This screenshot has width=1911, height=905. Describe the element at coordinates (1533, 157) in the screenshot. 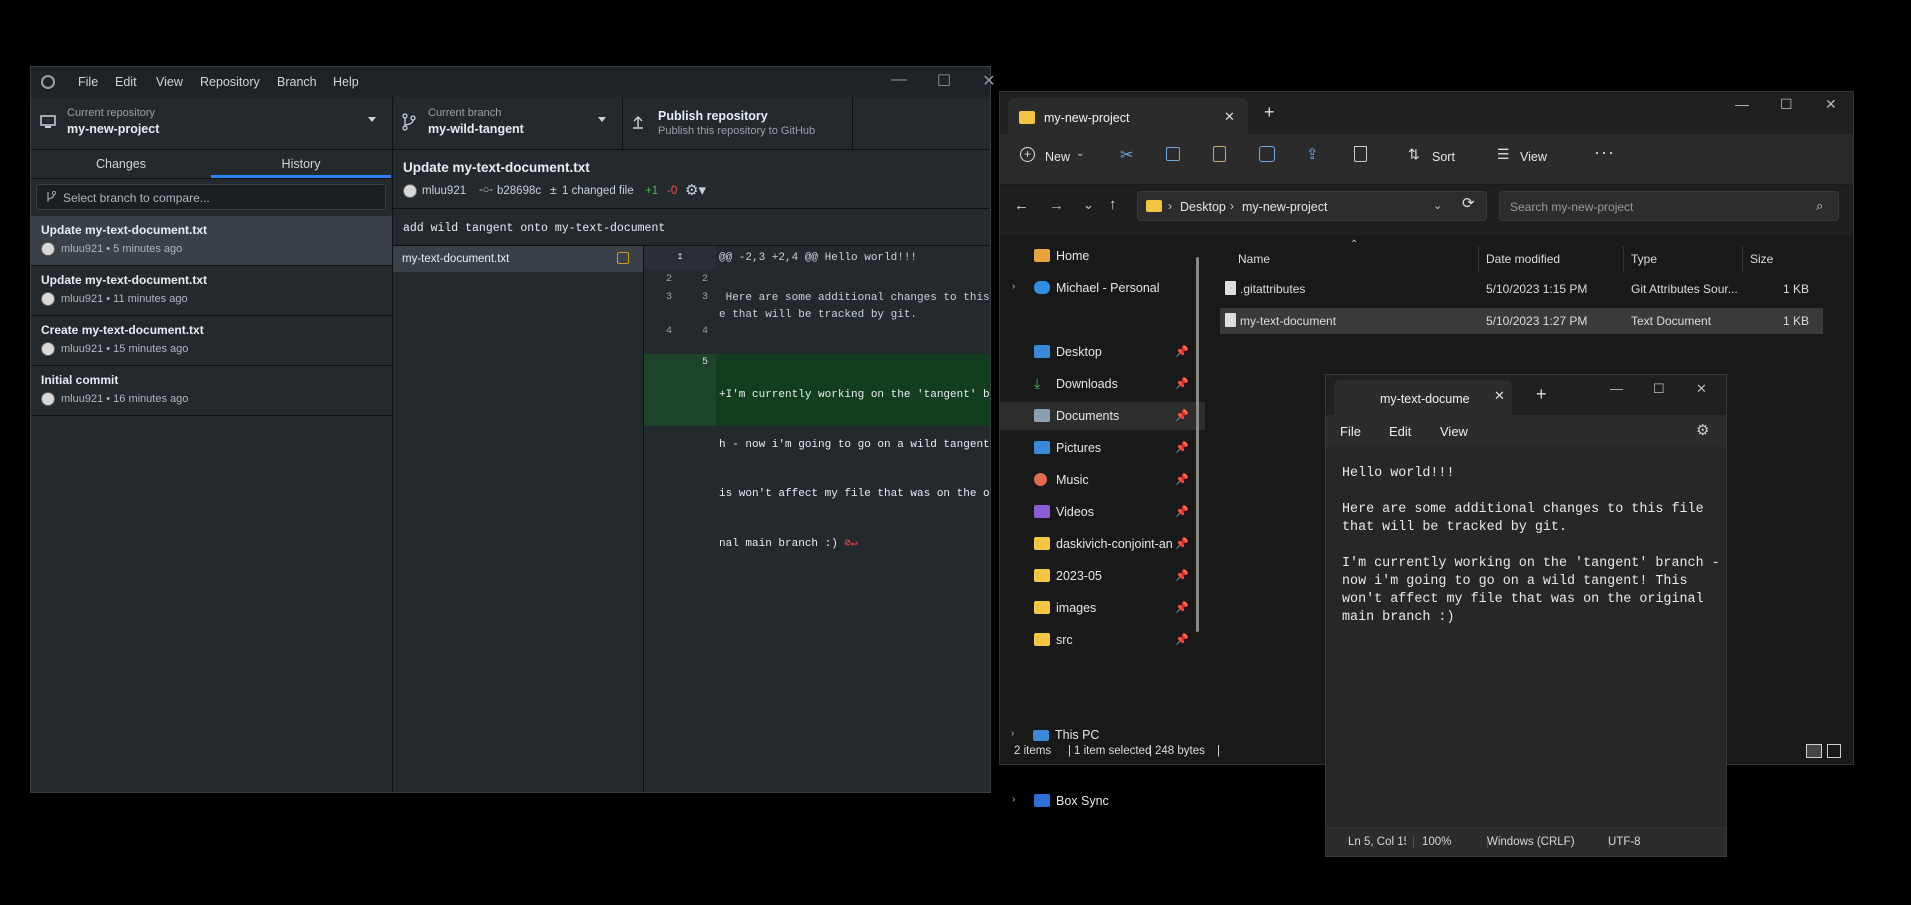

I see `view-button: View` at that location.